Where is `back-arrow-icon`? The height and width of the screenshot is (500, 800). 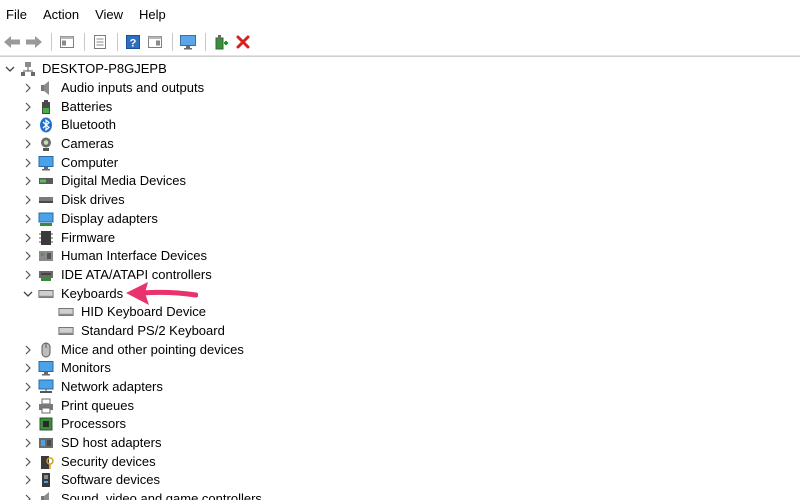 back-arrow-icon is located at coordinates (12, 42).